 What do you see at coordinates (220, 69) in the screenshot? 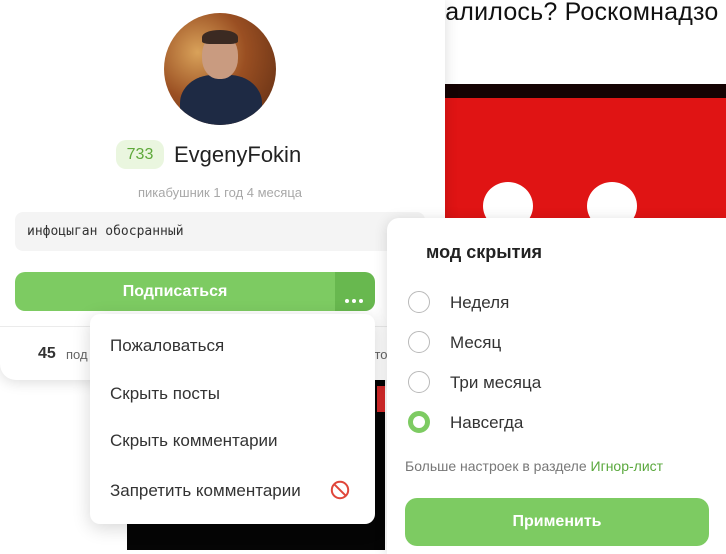
I see `avatar` at bounding box center [220, 69].